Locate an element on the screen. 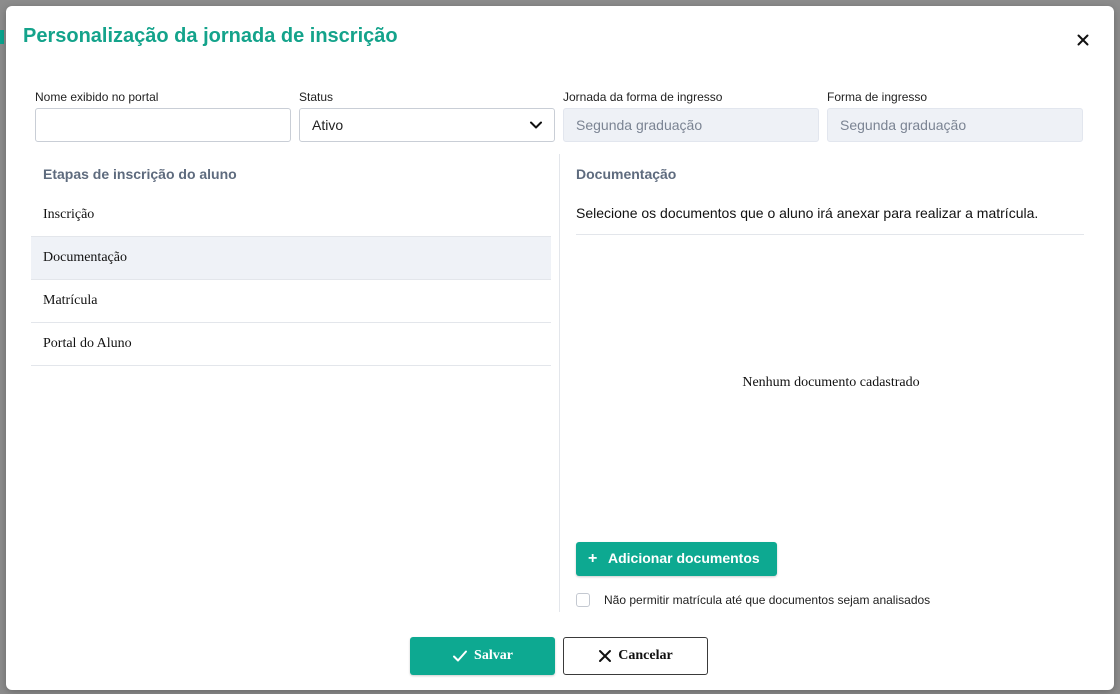 The width and height of the screenshot is (1120, 694). chevron-down-icon is located at coordinates (536, 125).